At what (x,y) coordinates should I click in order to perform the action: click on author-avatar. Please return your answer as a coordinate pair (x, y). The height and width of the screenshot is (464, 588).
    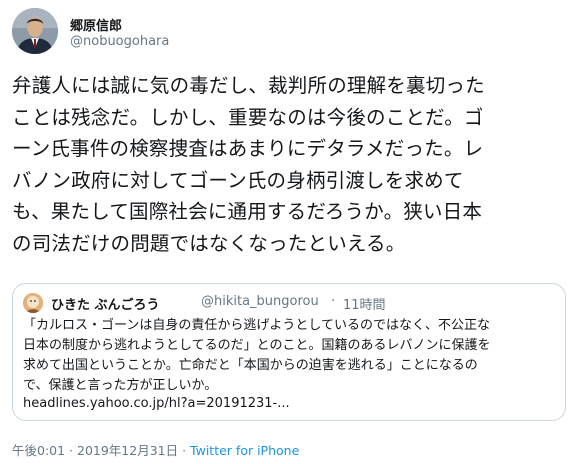
    Looking at the image, I should click on (35, 31).